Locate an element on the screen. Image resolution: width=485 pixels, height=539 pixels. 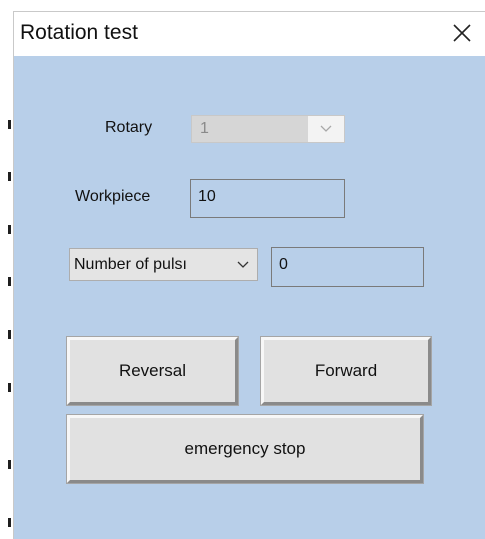
workpiece-input-value: 10 is located at coordinates (207, 196).